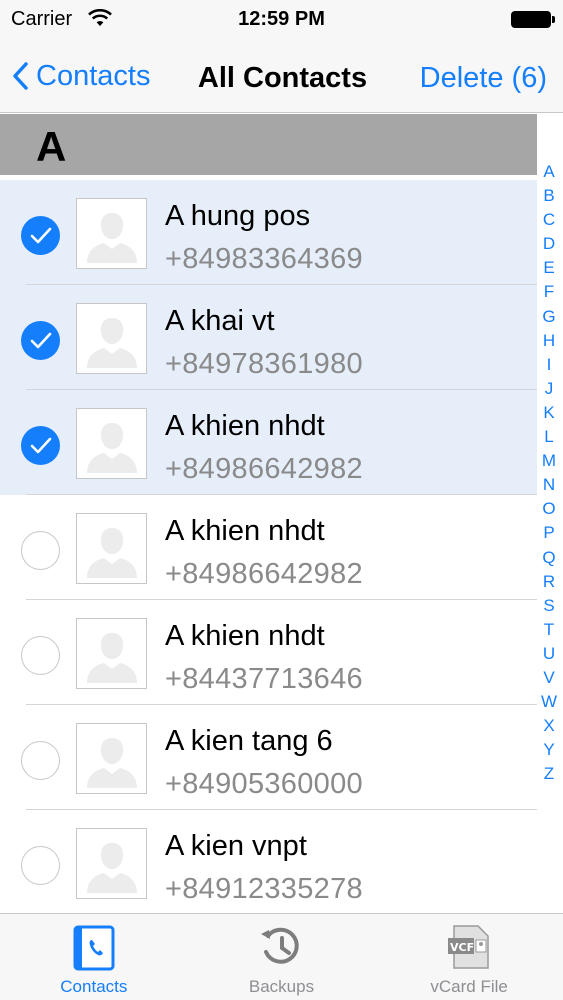  Describe the element at coordinates (264, 364) in the screenshot. I see `contact-phone: +84978361980` at that location.